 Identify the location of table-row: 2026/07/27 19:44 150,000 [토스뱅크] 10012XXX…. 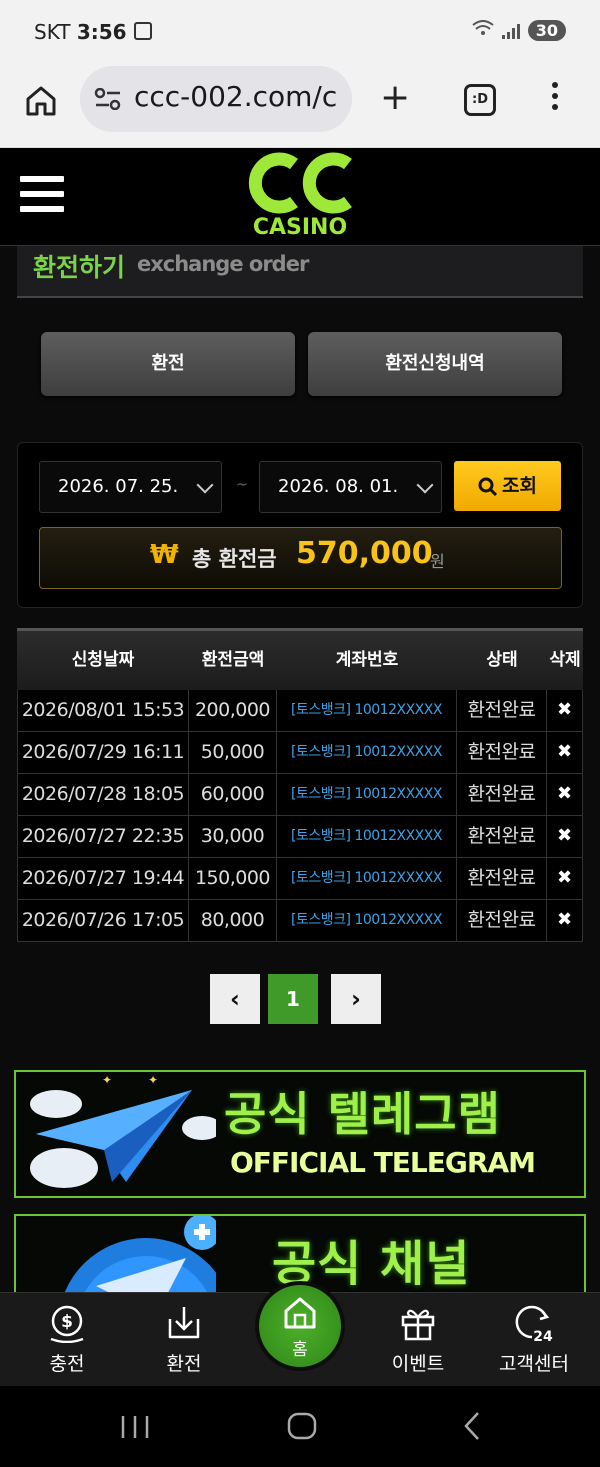
(300, 879).